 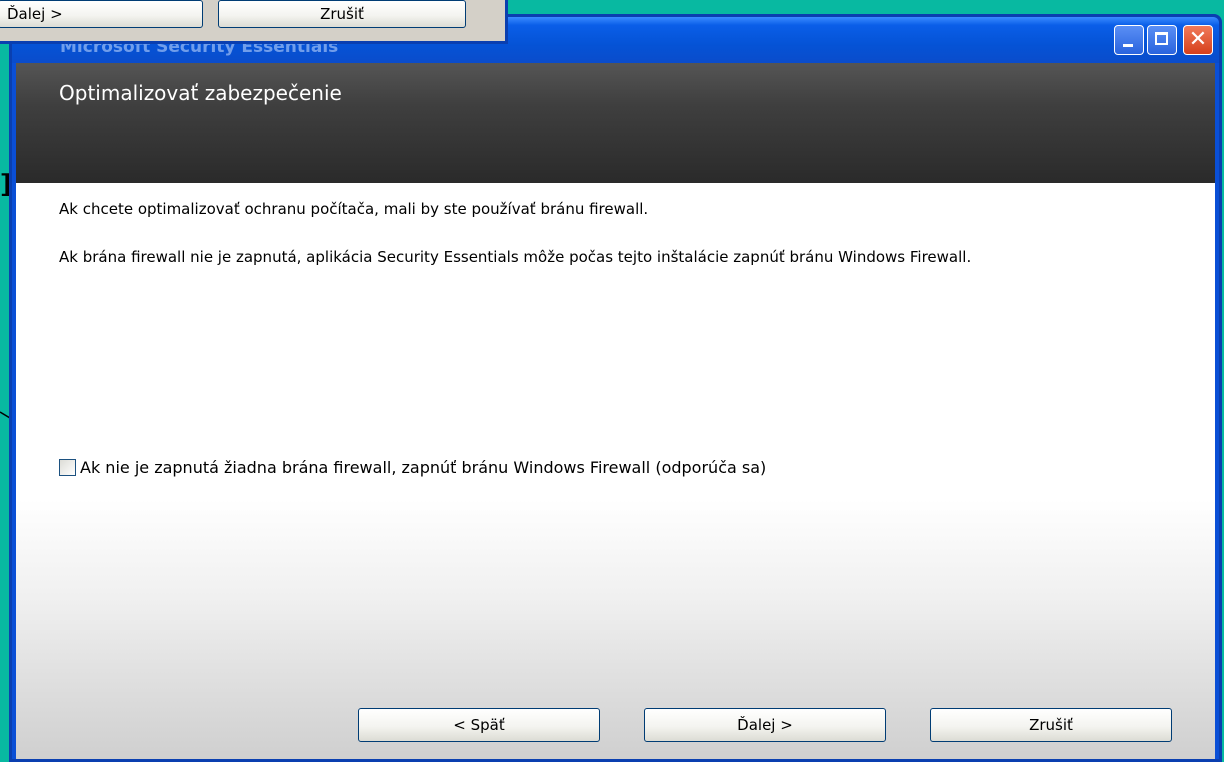 What do you see at coordinates (342, 14) in the screenshot?
I see `overlay-cancel-button: Zrušiť` at bounding box center [342, 14].